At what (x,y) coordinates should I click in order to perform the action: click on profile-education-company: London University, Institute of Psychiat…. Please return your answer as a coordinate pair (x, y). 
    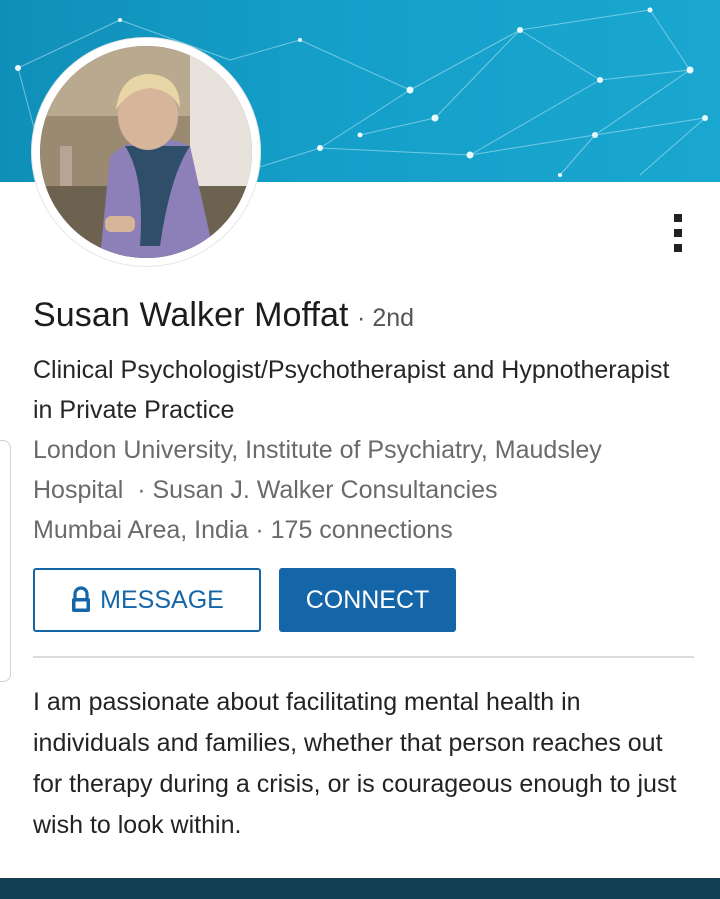
    Looking at the image, I should click on (363, 470).